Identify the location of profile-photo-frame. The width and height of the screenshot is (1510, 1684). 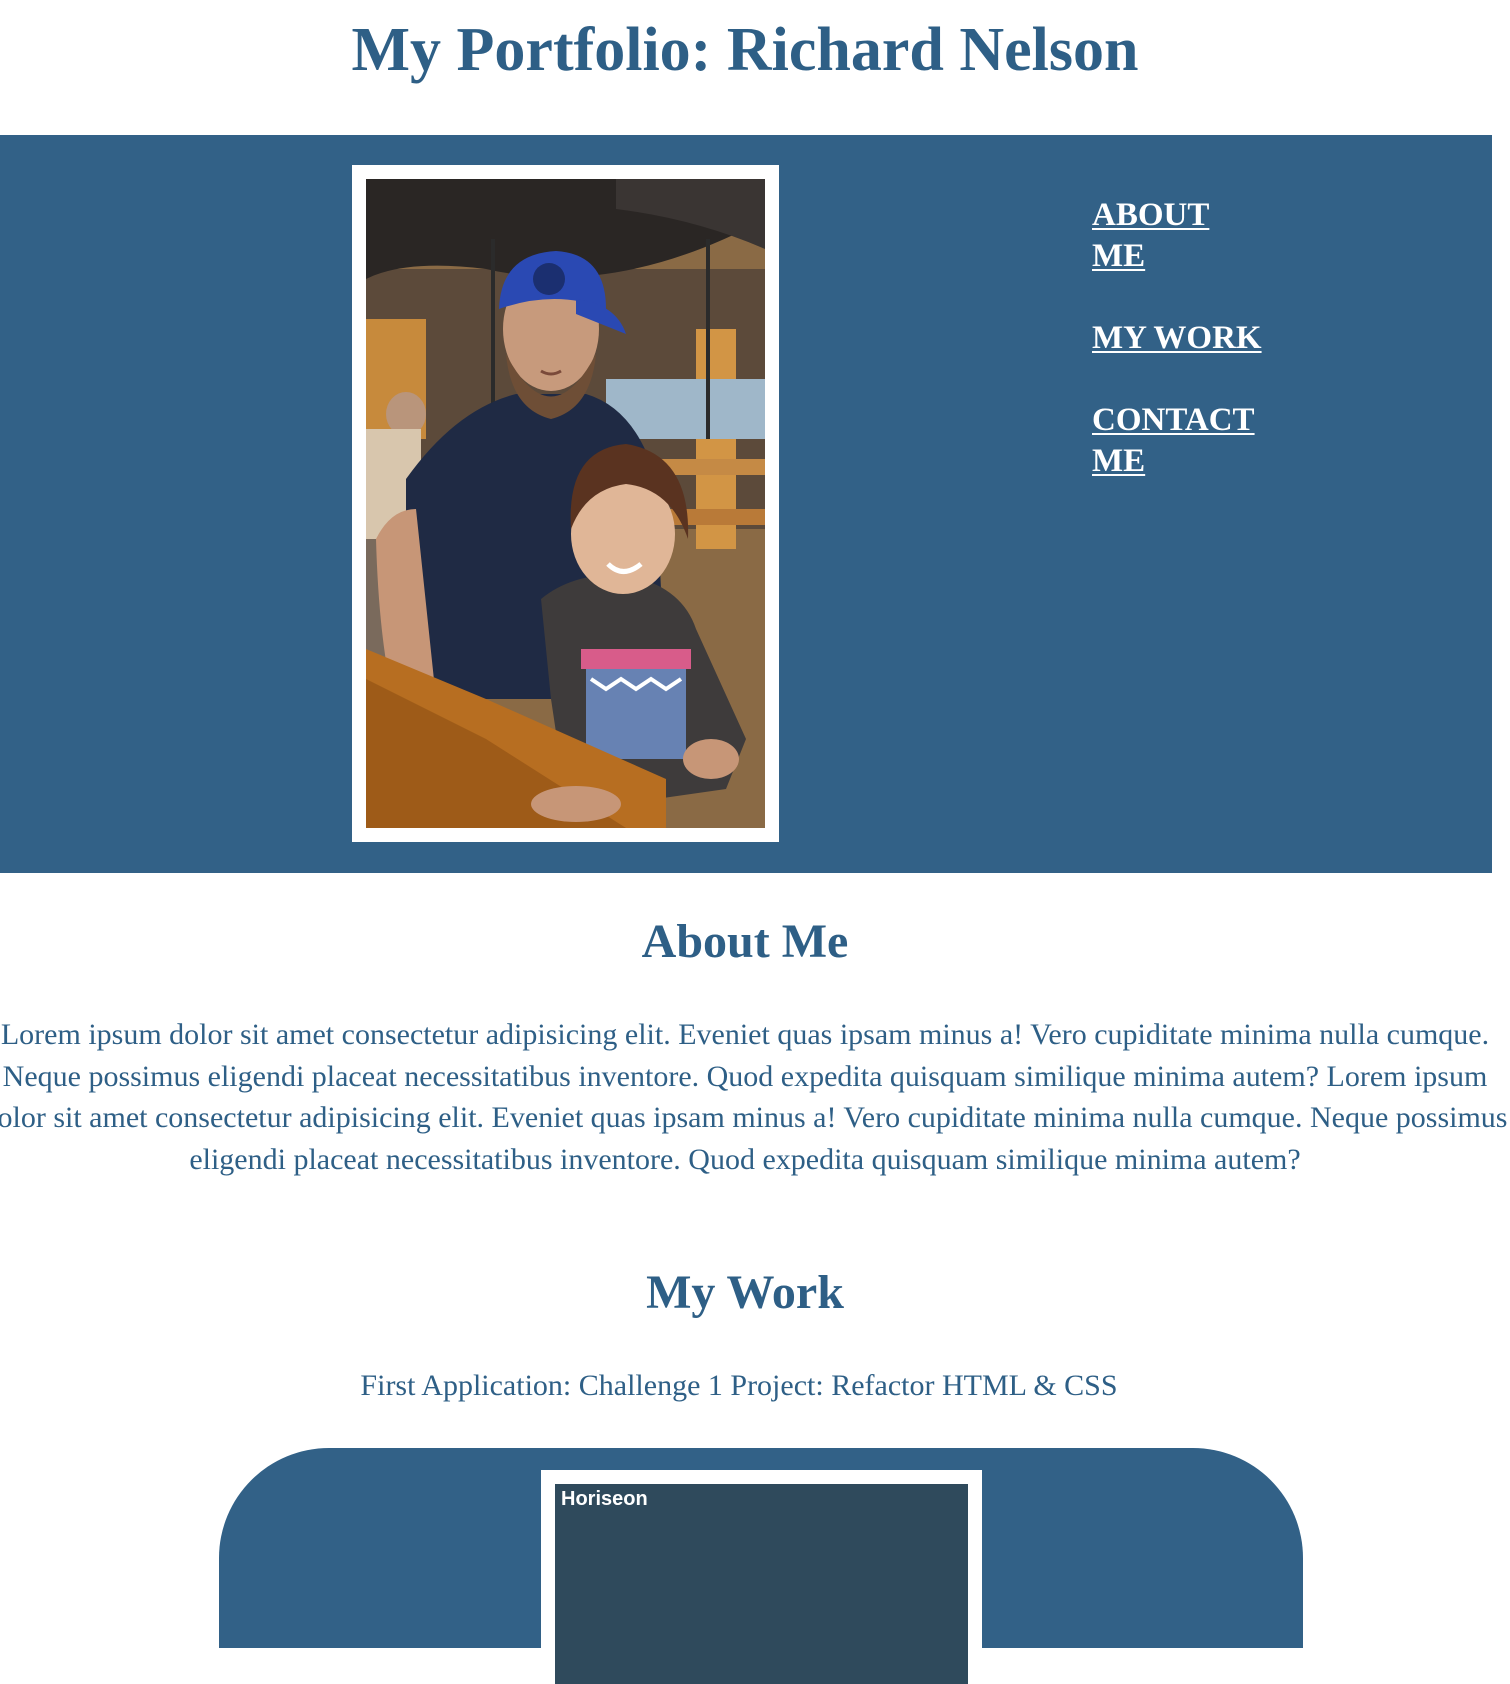
(565, 503).